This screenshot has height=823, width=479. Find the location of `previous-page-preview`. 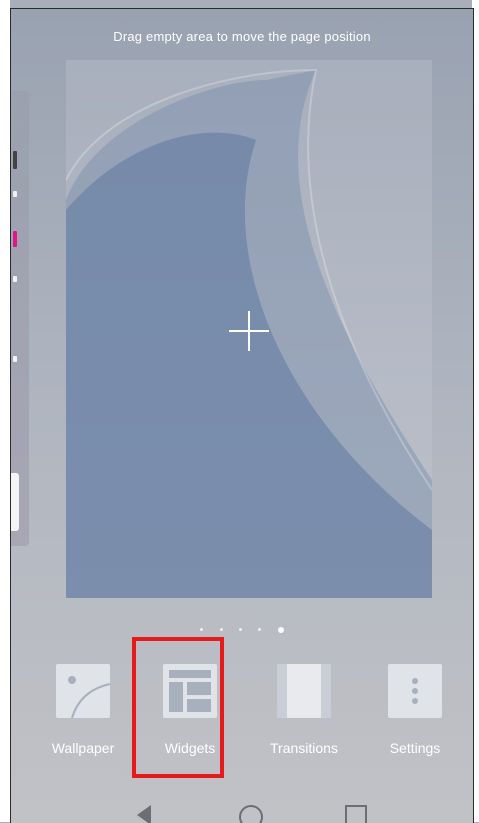

previous-page-preview is located at coordinates (20, 318).